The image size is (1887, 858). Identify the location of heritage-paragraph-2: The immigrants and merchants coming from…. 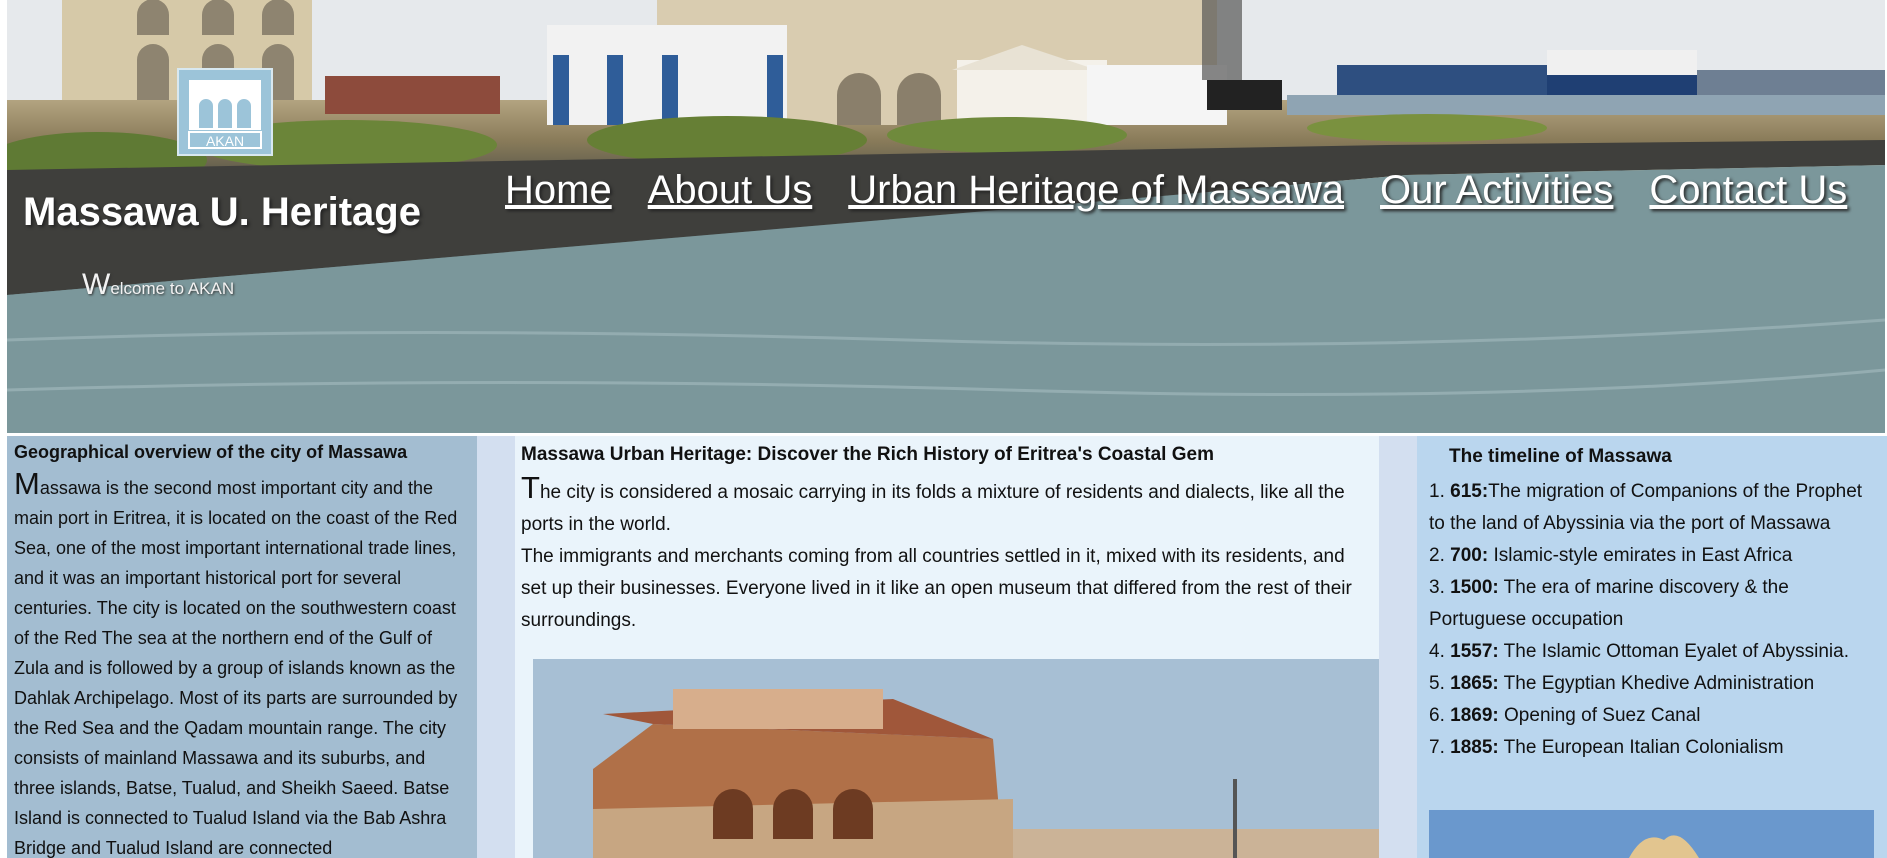
(936, 588).